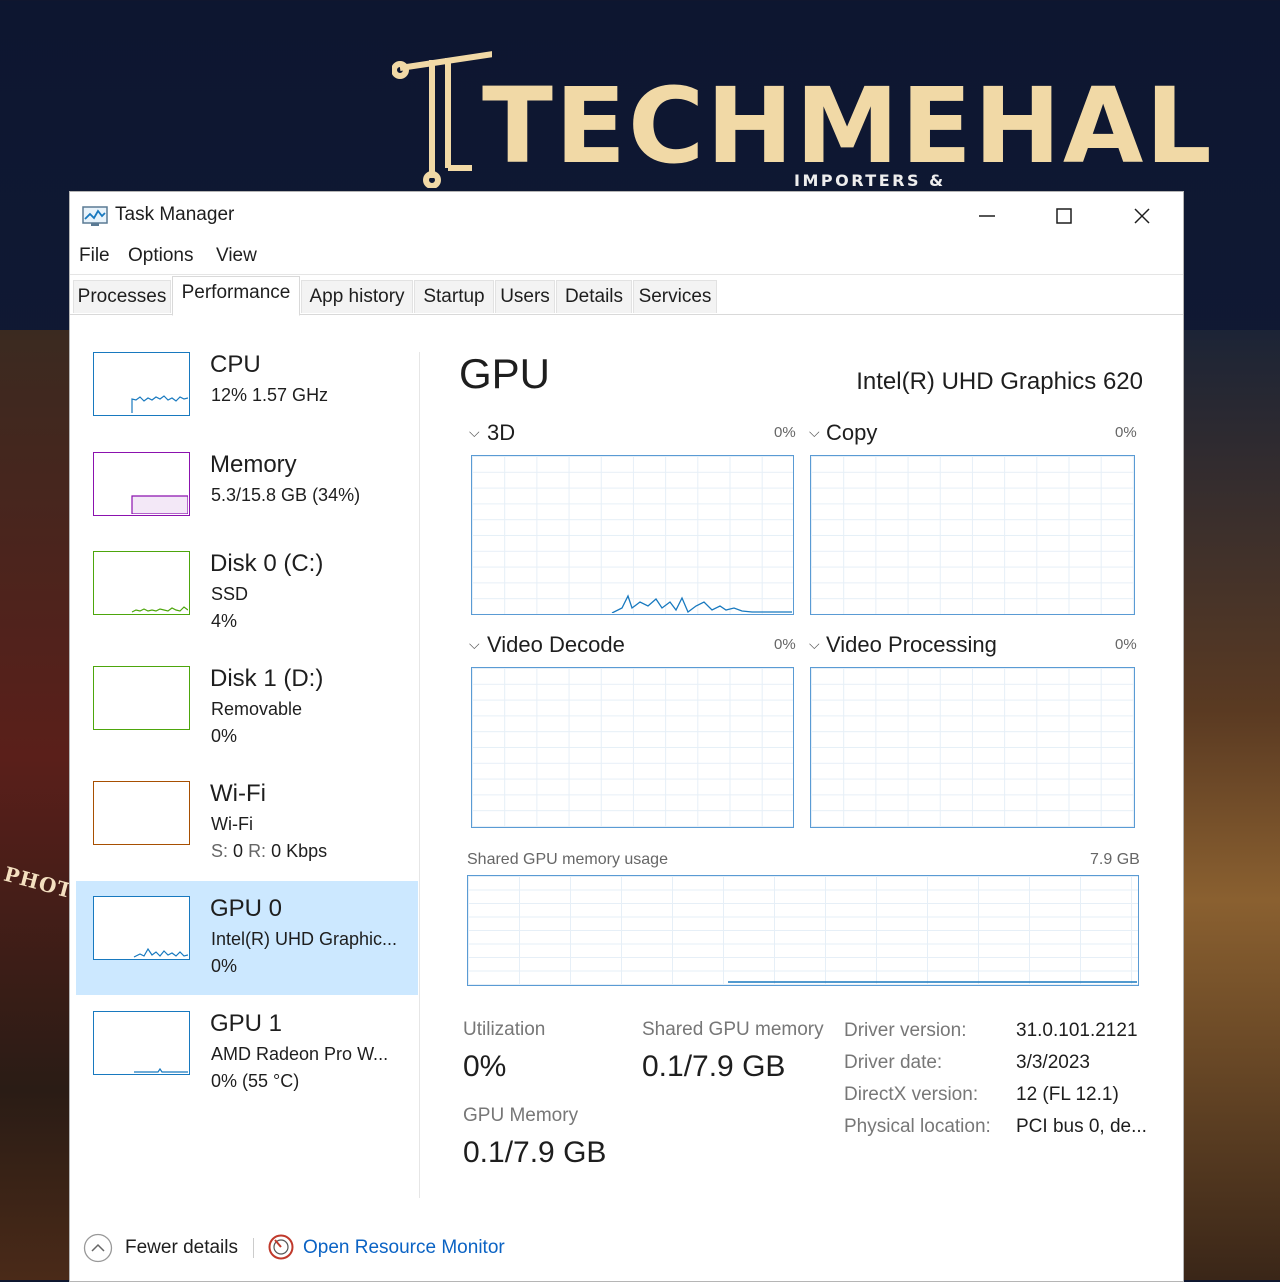 This screenshot has width=1280, height=1282. I want to click on disk1-usage: 0%, so click(224, 736).